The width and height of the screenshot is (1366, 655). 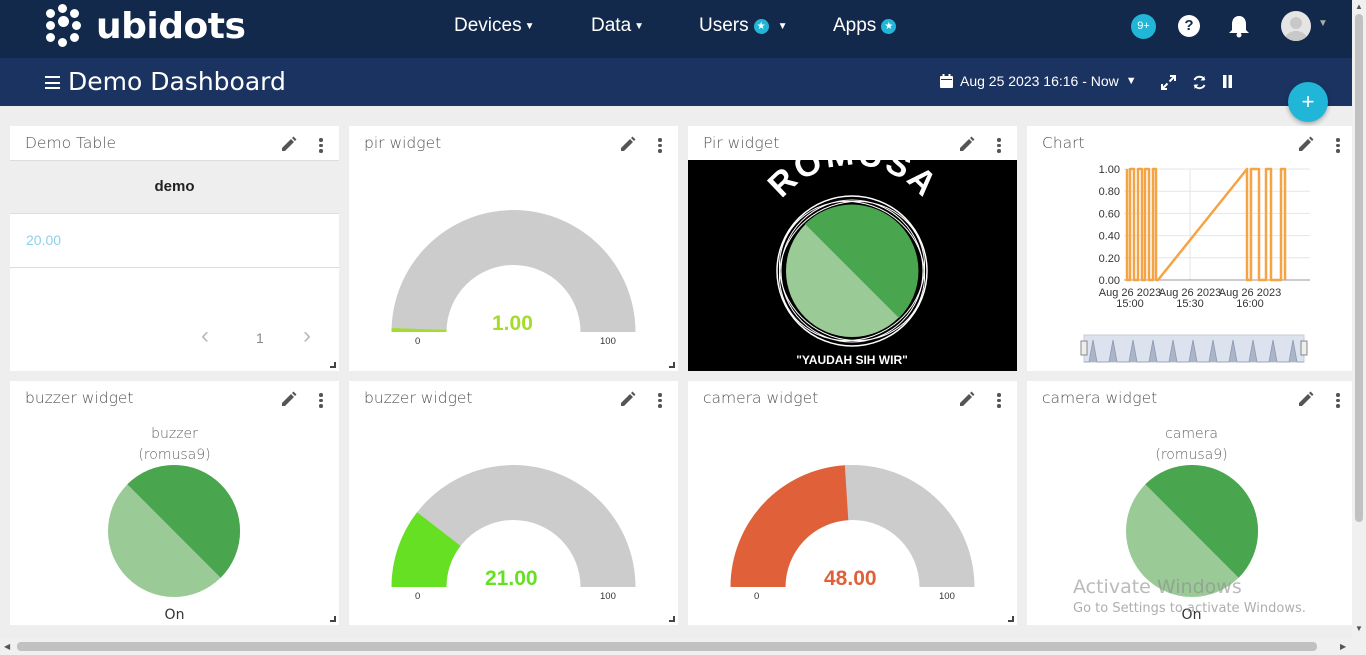 What do you see at coordinates (260, 338) in the screenshot?
I see `page-number: 1` at bounding box center [260, 338].